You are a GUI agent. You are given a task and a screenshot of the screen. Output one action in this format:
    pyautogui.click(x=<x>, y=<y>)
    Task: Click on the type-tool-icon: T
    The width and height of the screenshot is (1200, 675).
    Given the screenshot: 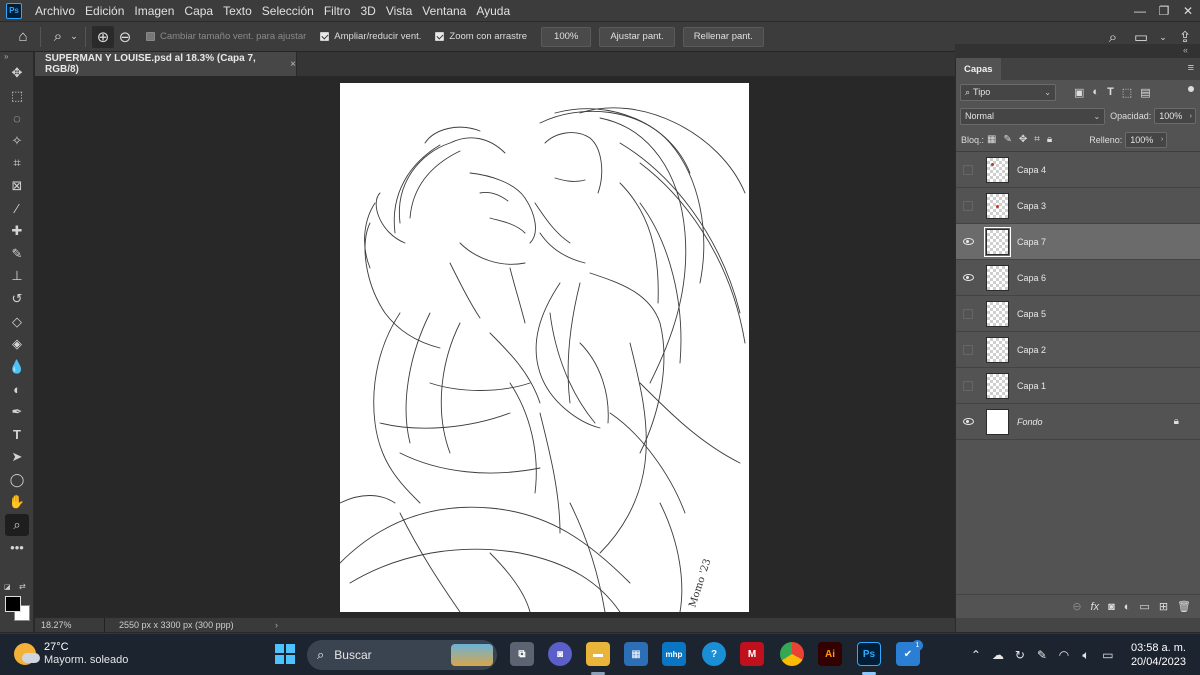 What is the action you would take?
    pyautogui.click(x=17, y=435)
    